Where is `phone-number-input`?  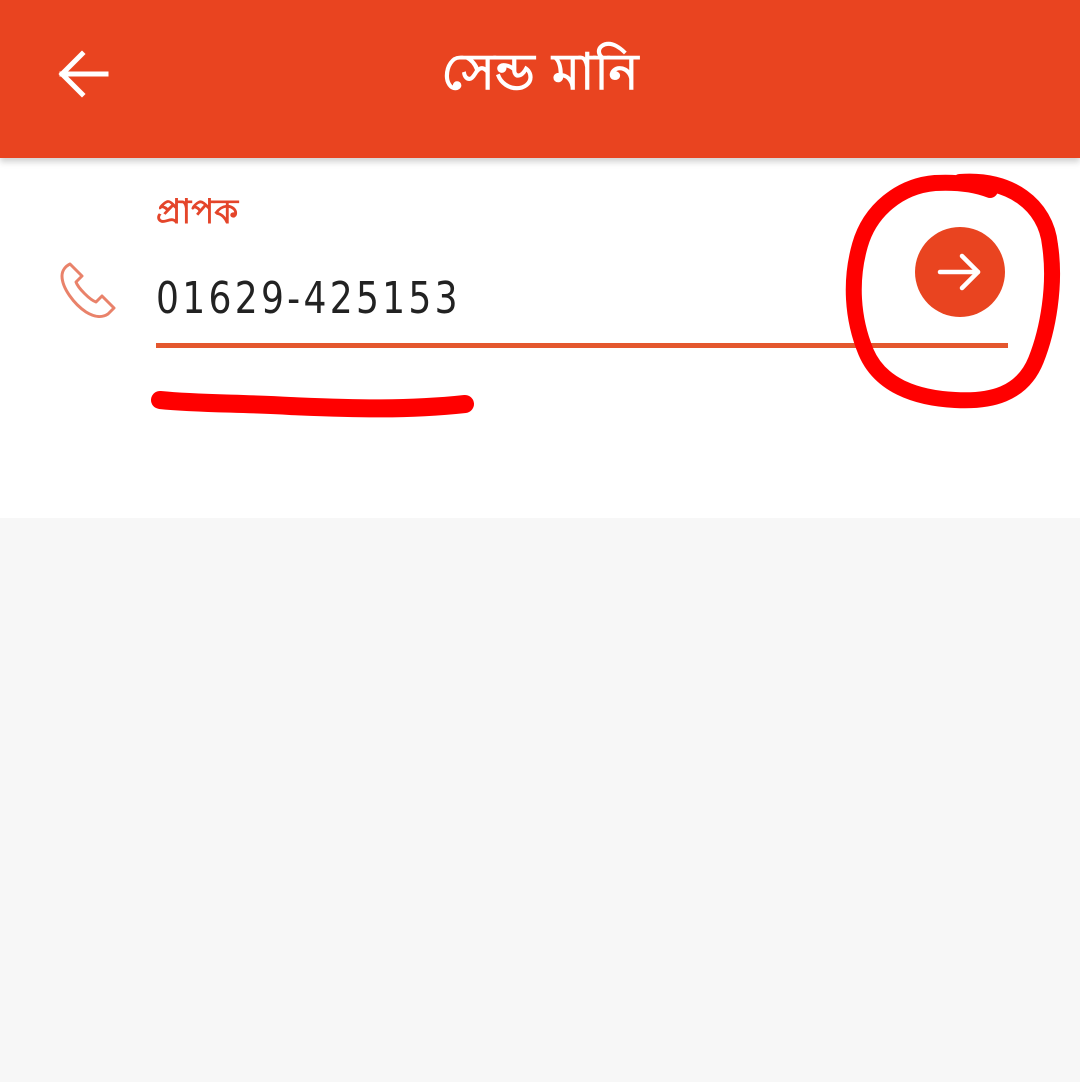
phone-number-input is located at coordinates (435, 298).